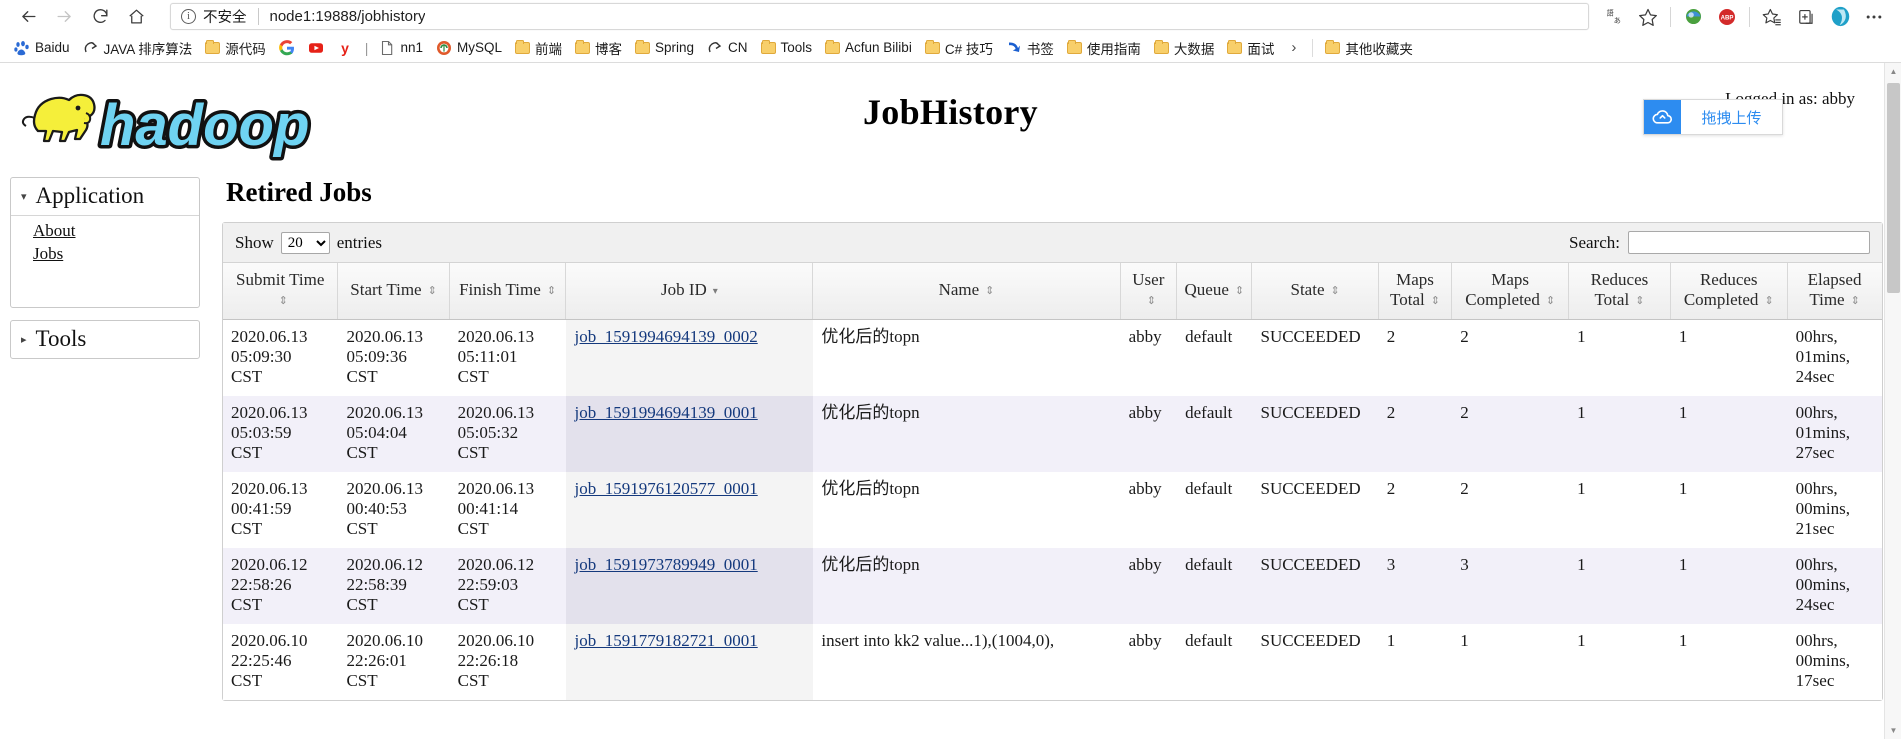 This screenshot has height=742, width=1901. I want to click on job-id-link: job_1591994694139_0002, so click(665, 336).